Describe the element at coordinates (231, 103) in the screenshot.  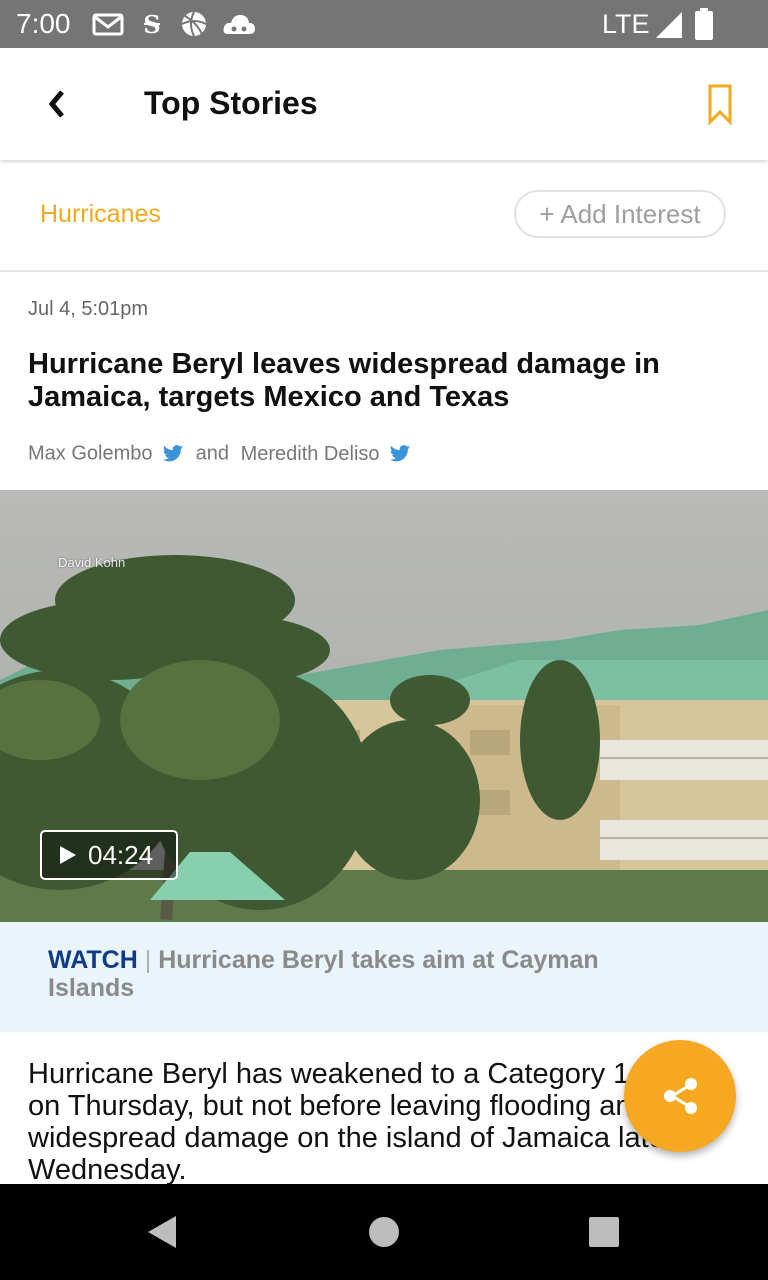
I see `page-title: Top Stories` at that location.